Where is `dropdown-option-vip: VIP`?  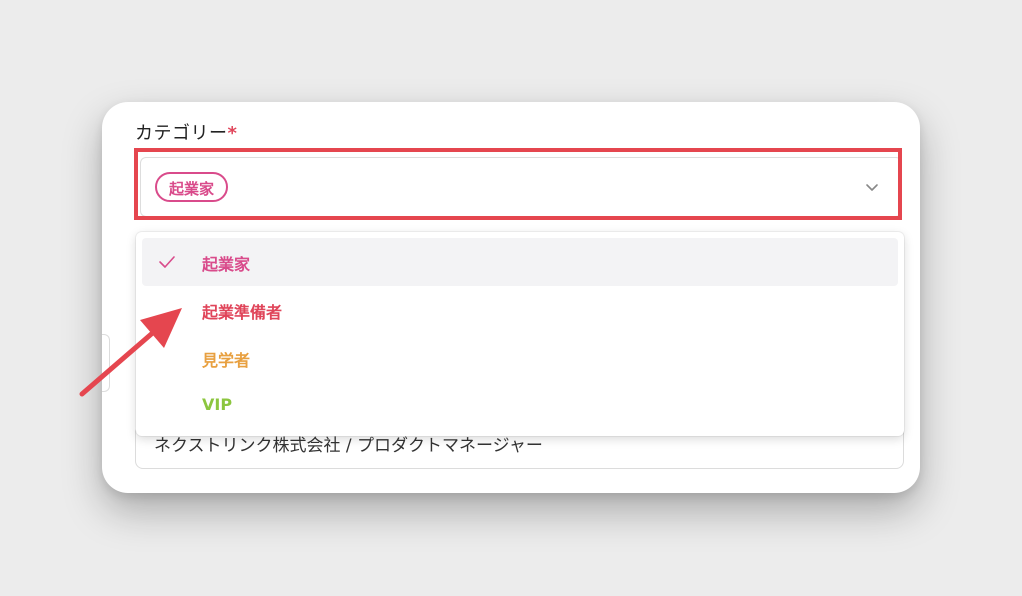 dropdown-option-vip: VIP is located at coordinates (520, 406).